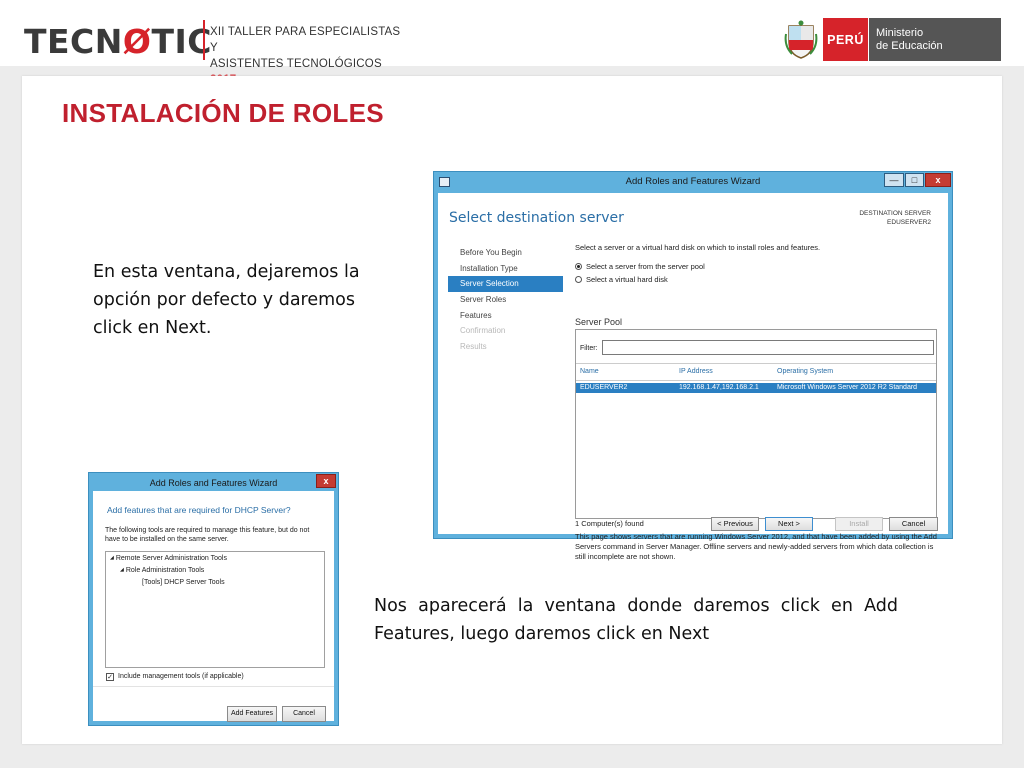  Describe the element at coordinates (223, 113) in the screenshot. I see `slide-title: INSTALACIÓN DE ROLES` at that location.